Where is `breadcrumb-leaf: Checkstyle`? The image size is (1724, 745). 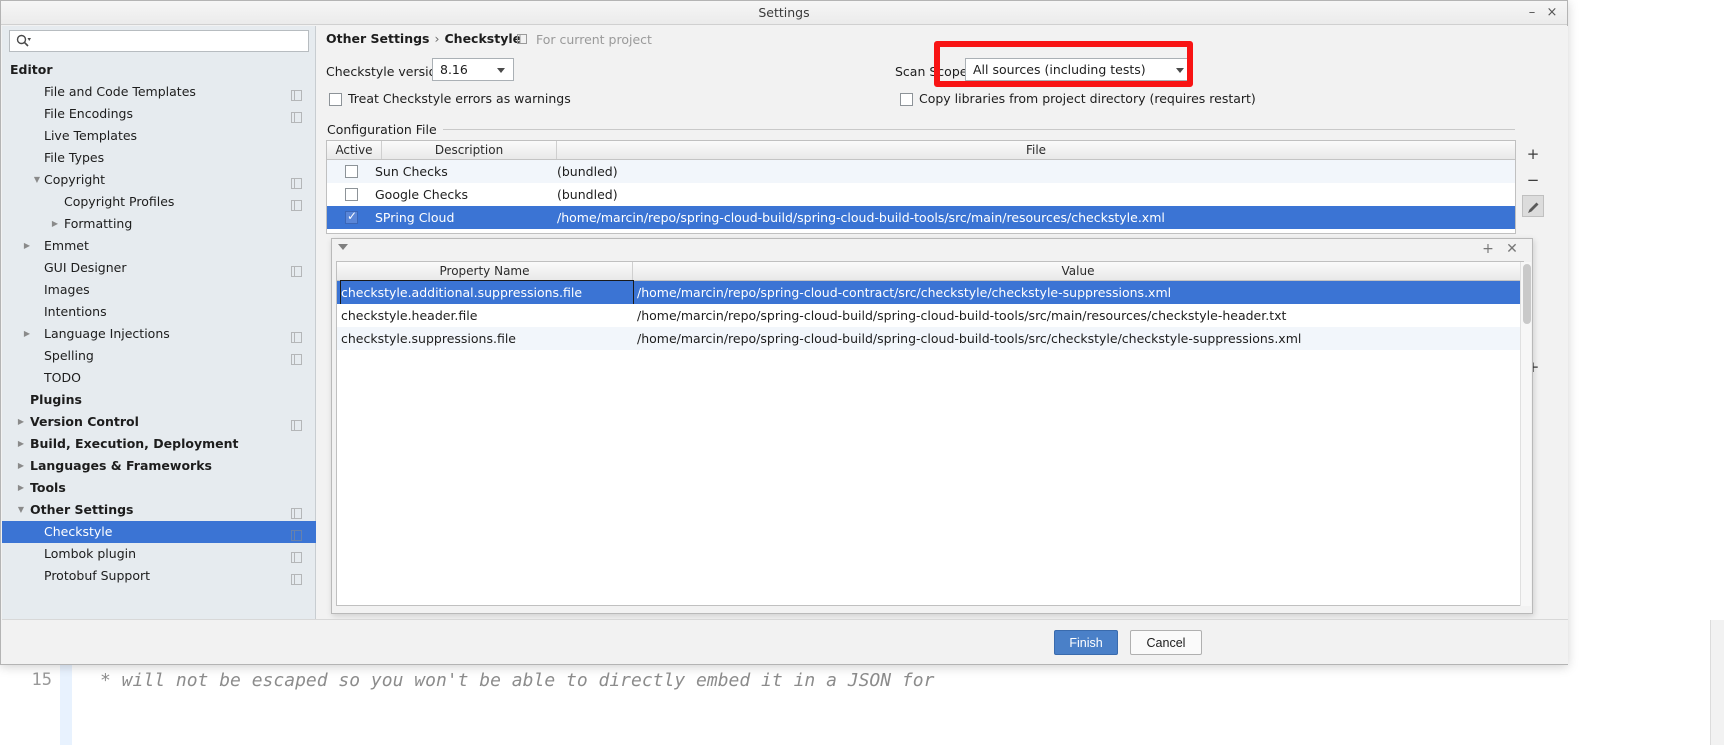 breadcrumb-leaf: Checkstyle is located at coordinates (483, 38).